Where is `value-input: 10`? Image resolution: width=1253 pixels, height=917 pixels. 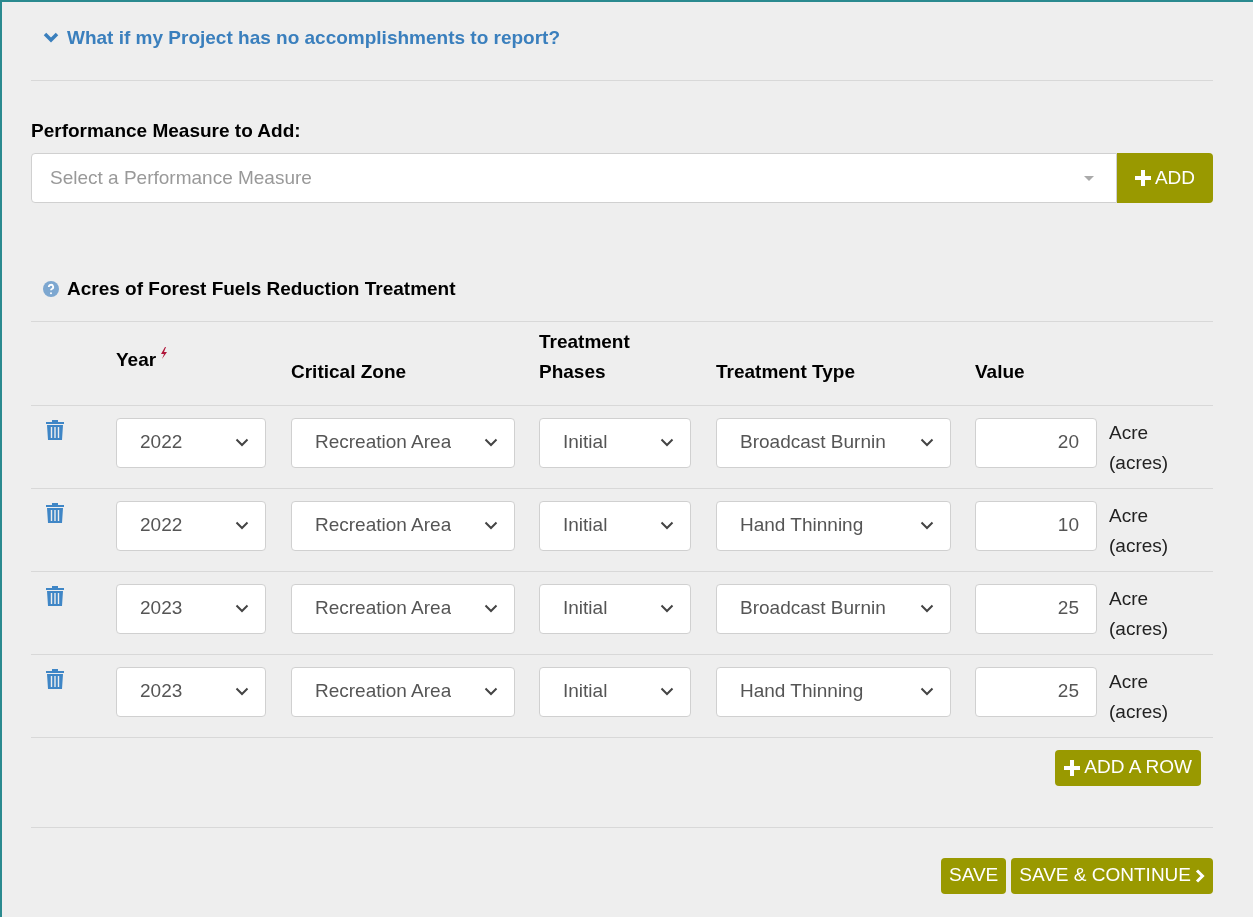
value-input: 10 is located at coordinates (1036, 525).